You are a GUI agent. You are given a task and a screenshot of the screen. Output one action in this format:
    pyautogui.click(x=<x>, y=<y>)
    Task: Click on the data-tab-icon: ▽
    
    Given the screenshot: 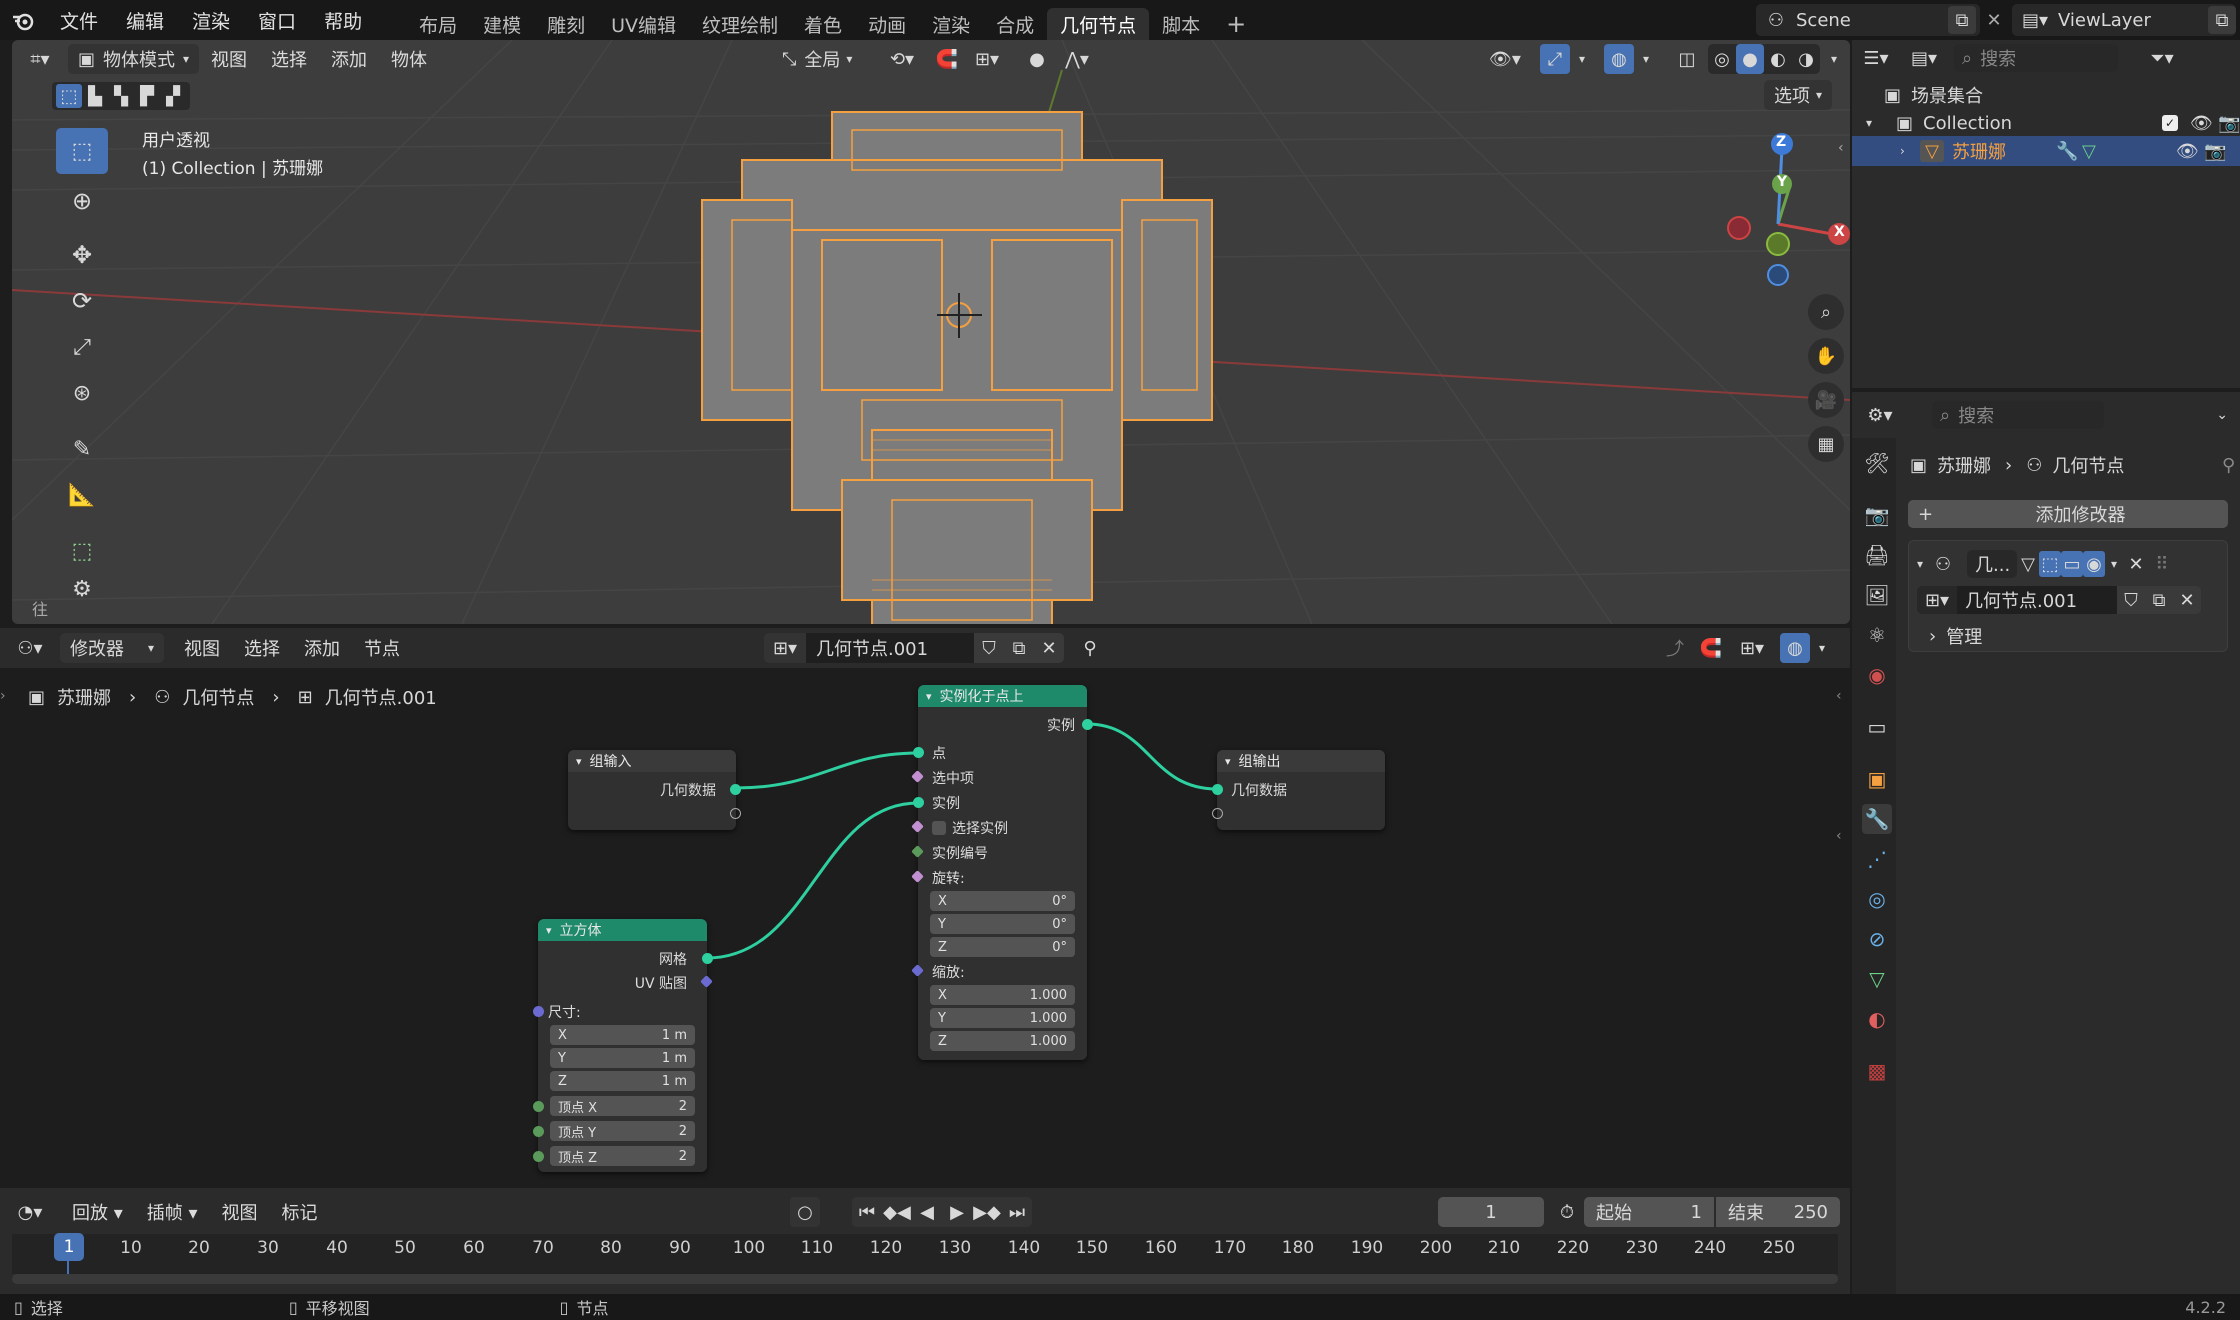 What is the action you would take?
    pyautogui.click(x=1877, y=979)
    